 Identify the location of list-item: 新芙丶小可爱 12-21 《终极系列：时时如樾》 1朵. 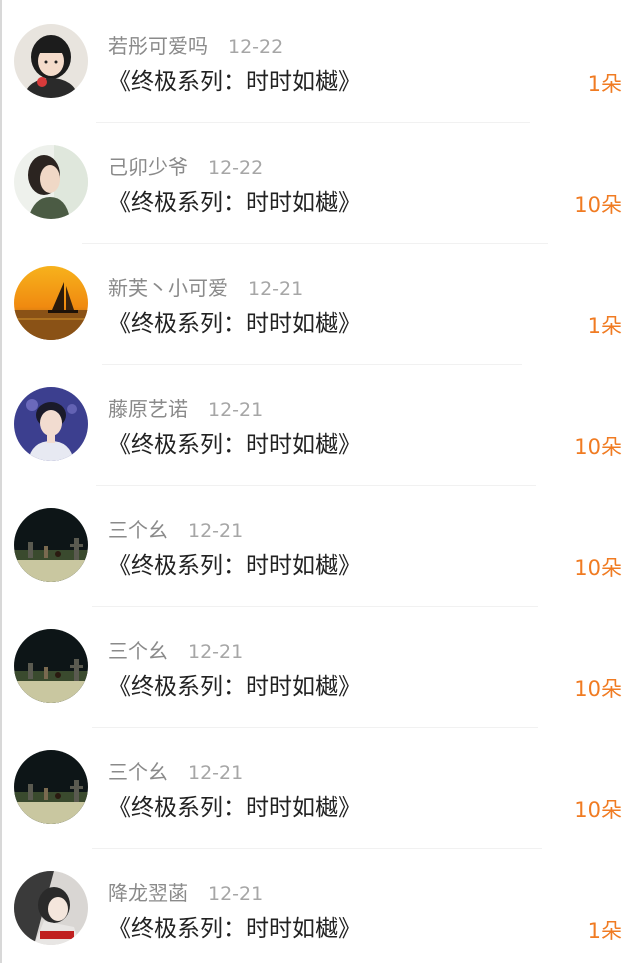
(321, 303).